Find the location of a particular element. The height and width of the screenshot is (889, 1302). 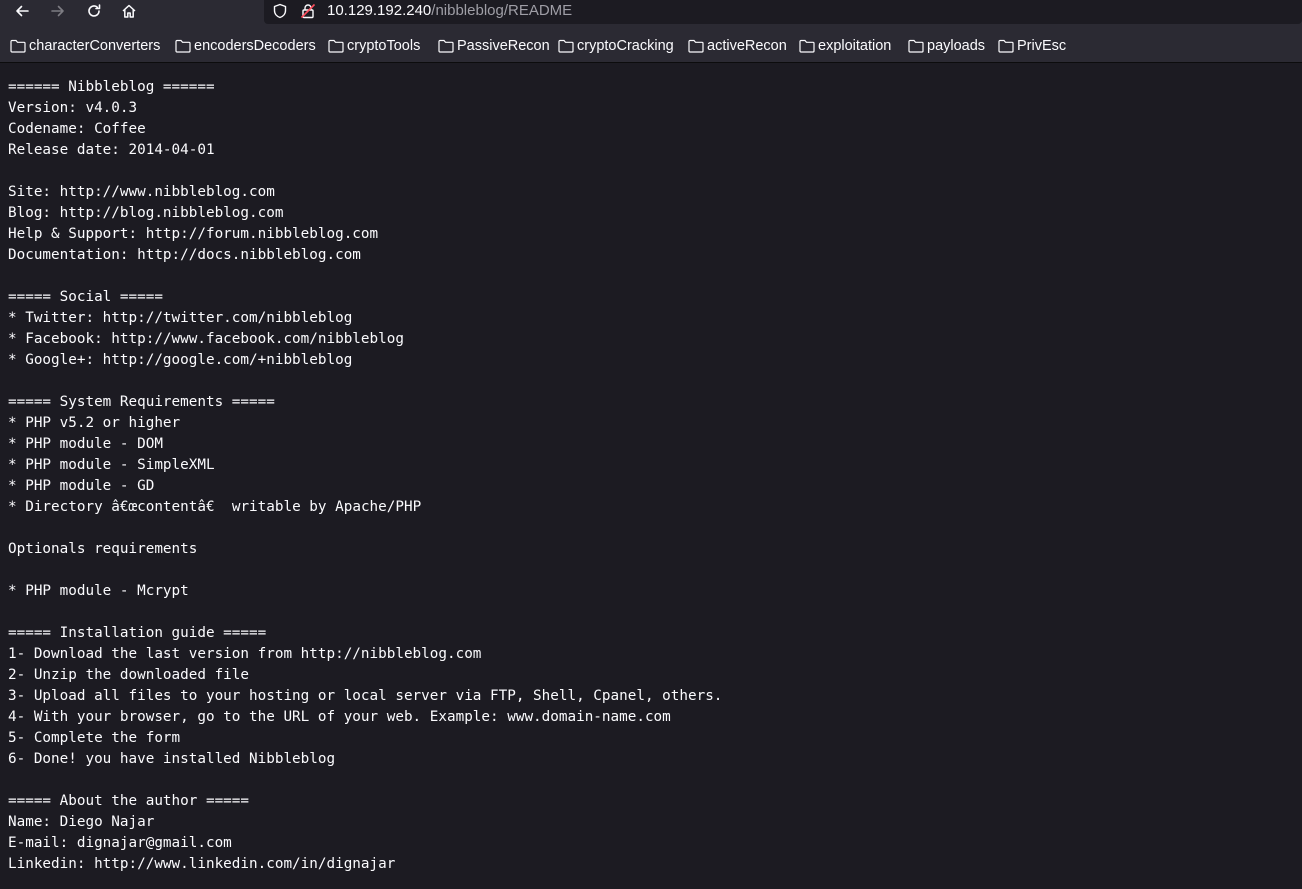

bookmark-folder-cryptotools: cryptoTools is located at coordinates (374, 46).